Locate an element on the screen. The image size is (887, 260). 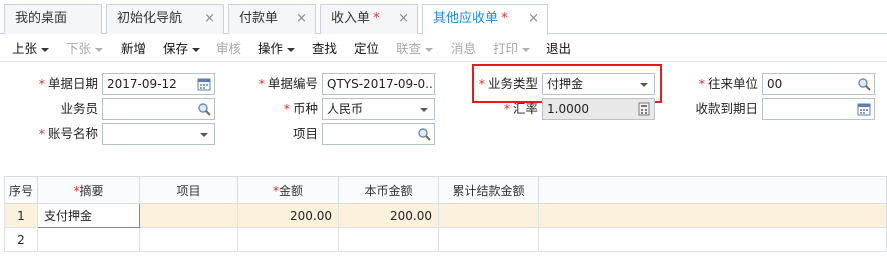
exit-button: 退出 is located at coordinates (558, 48).